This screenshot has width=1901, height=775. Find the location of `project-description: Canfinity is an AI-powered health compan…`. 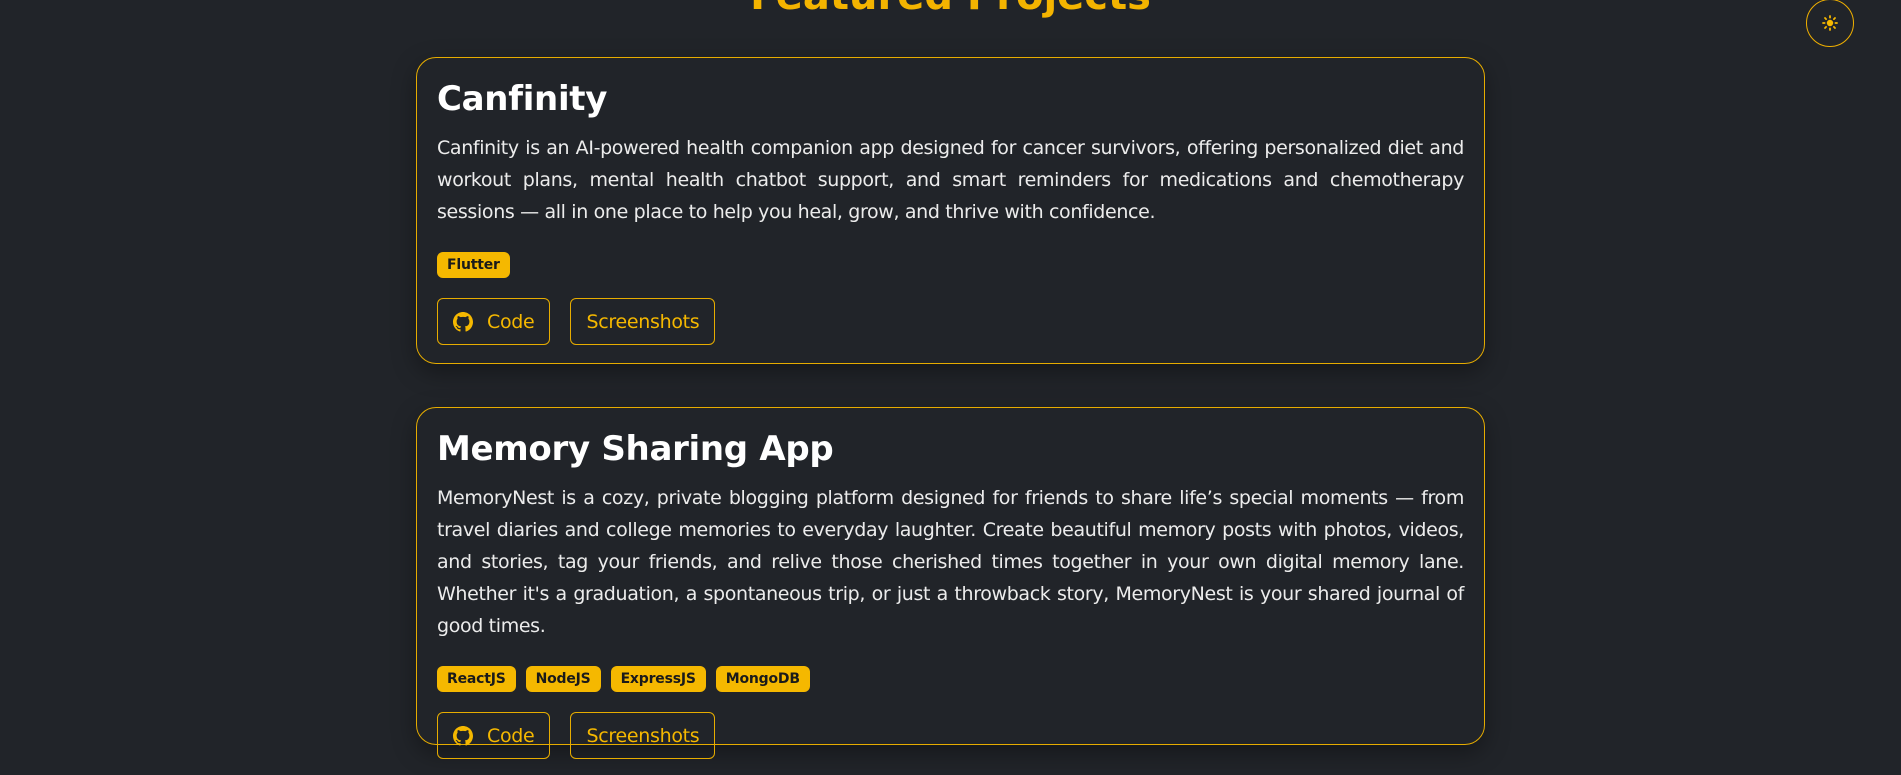

project-description: Canfinity is an AI-powered health compan… is located at coordinates (950, 180).